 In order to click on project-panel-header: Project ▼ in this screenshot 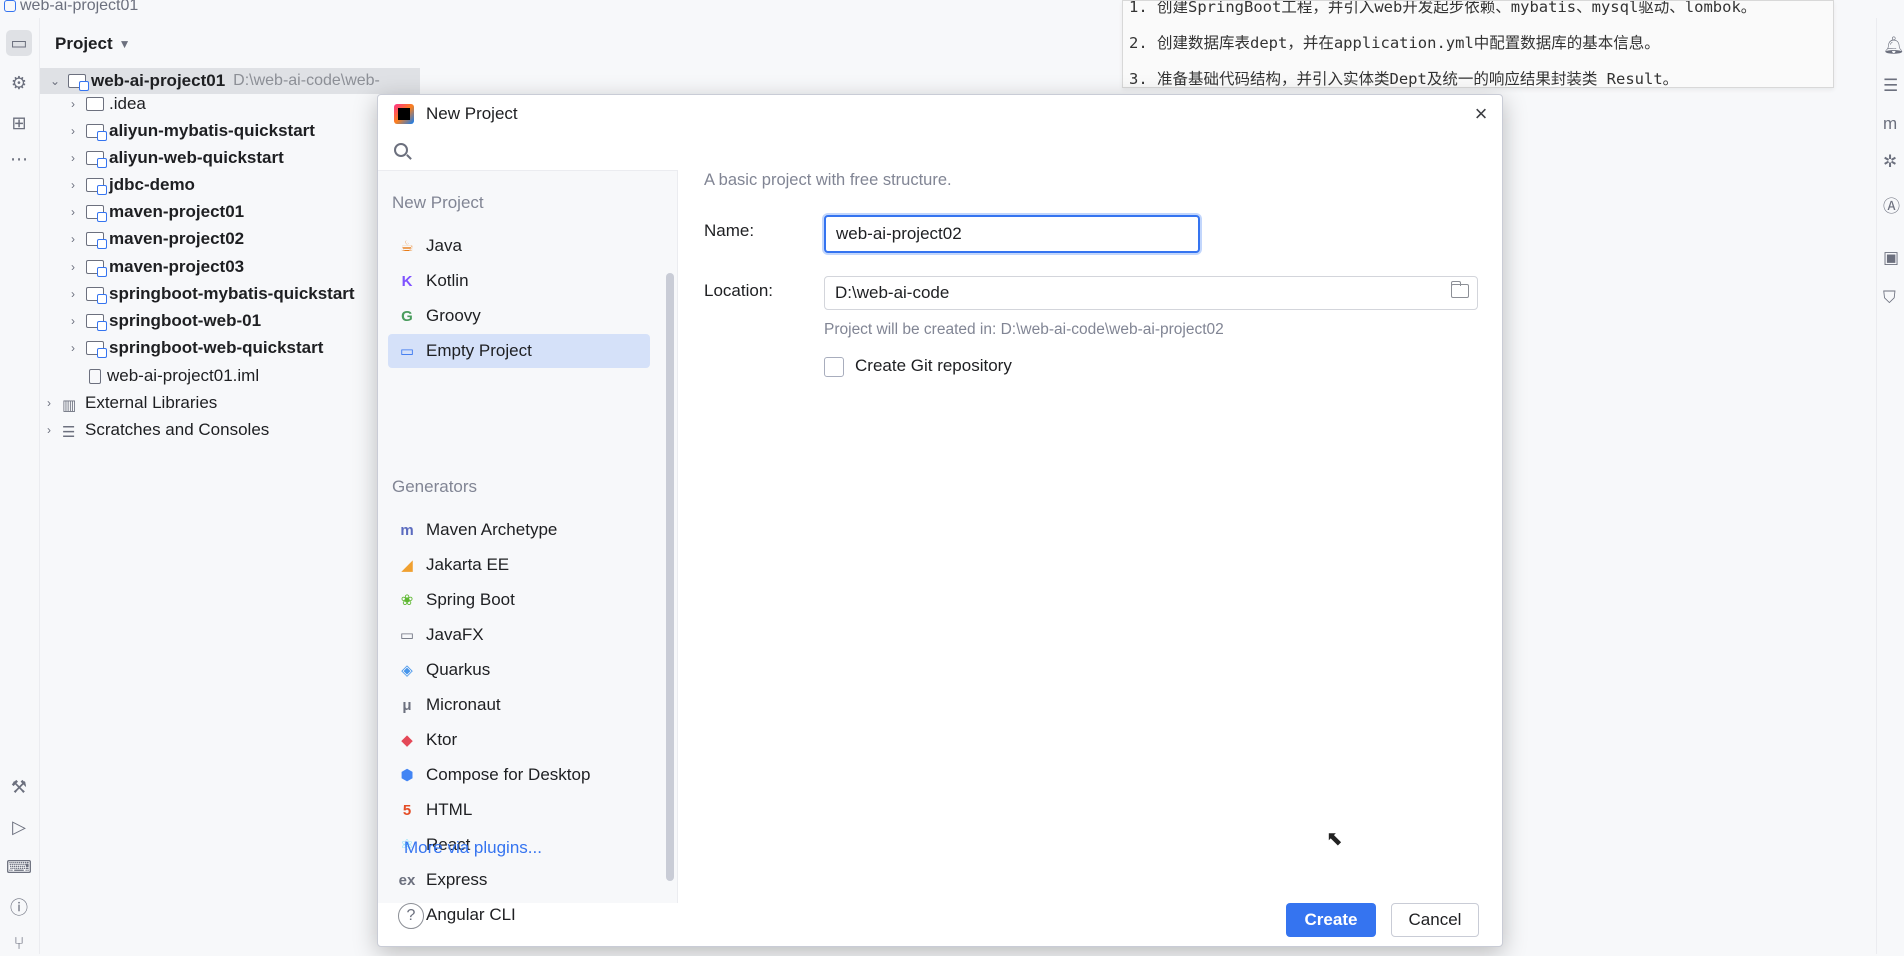, I will do `click(93, 44)`.